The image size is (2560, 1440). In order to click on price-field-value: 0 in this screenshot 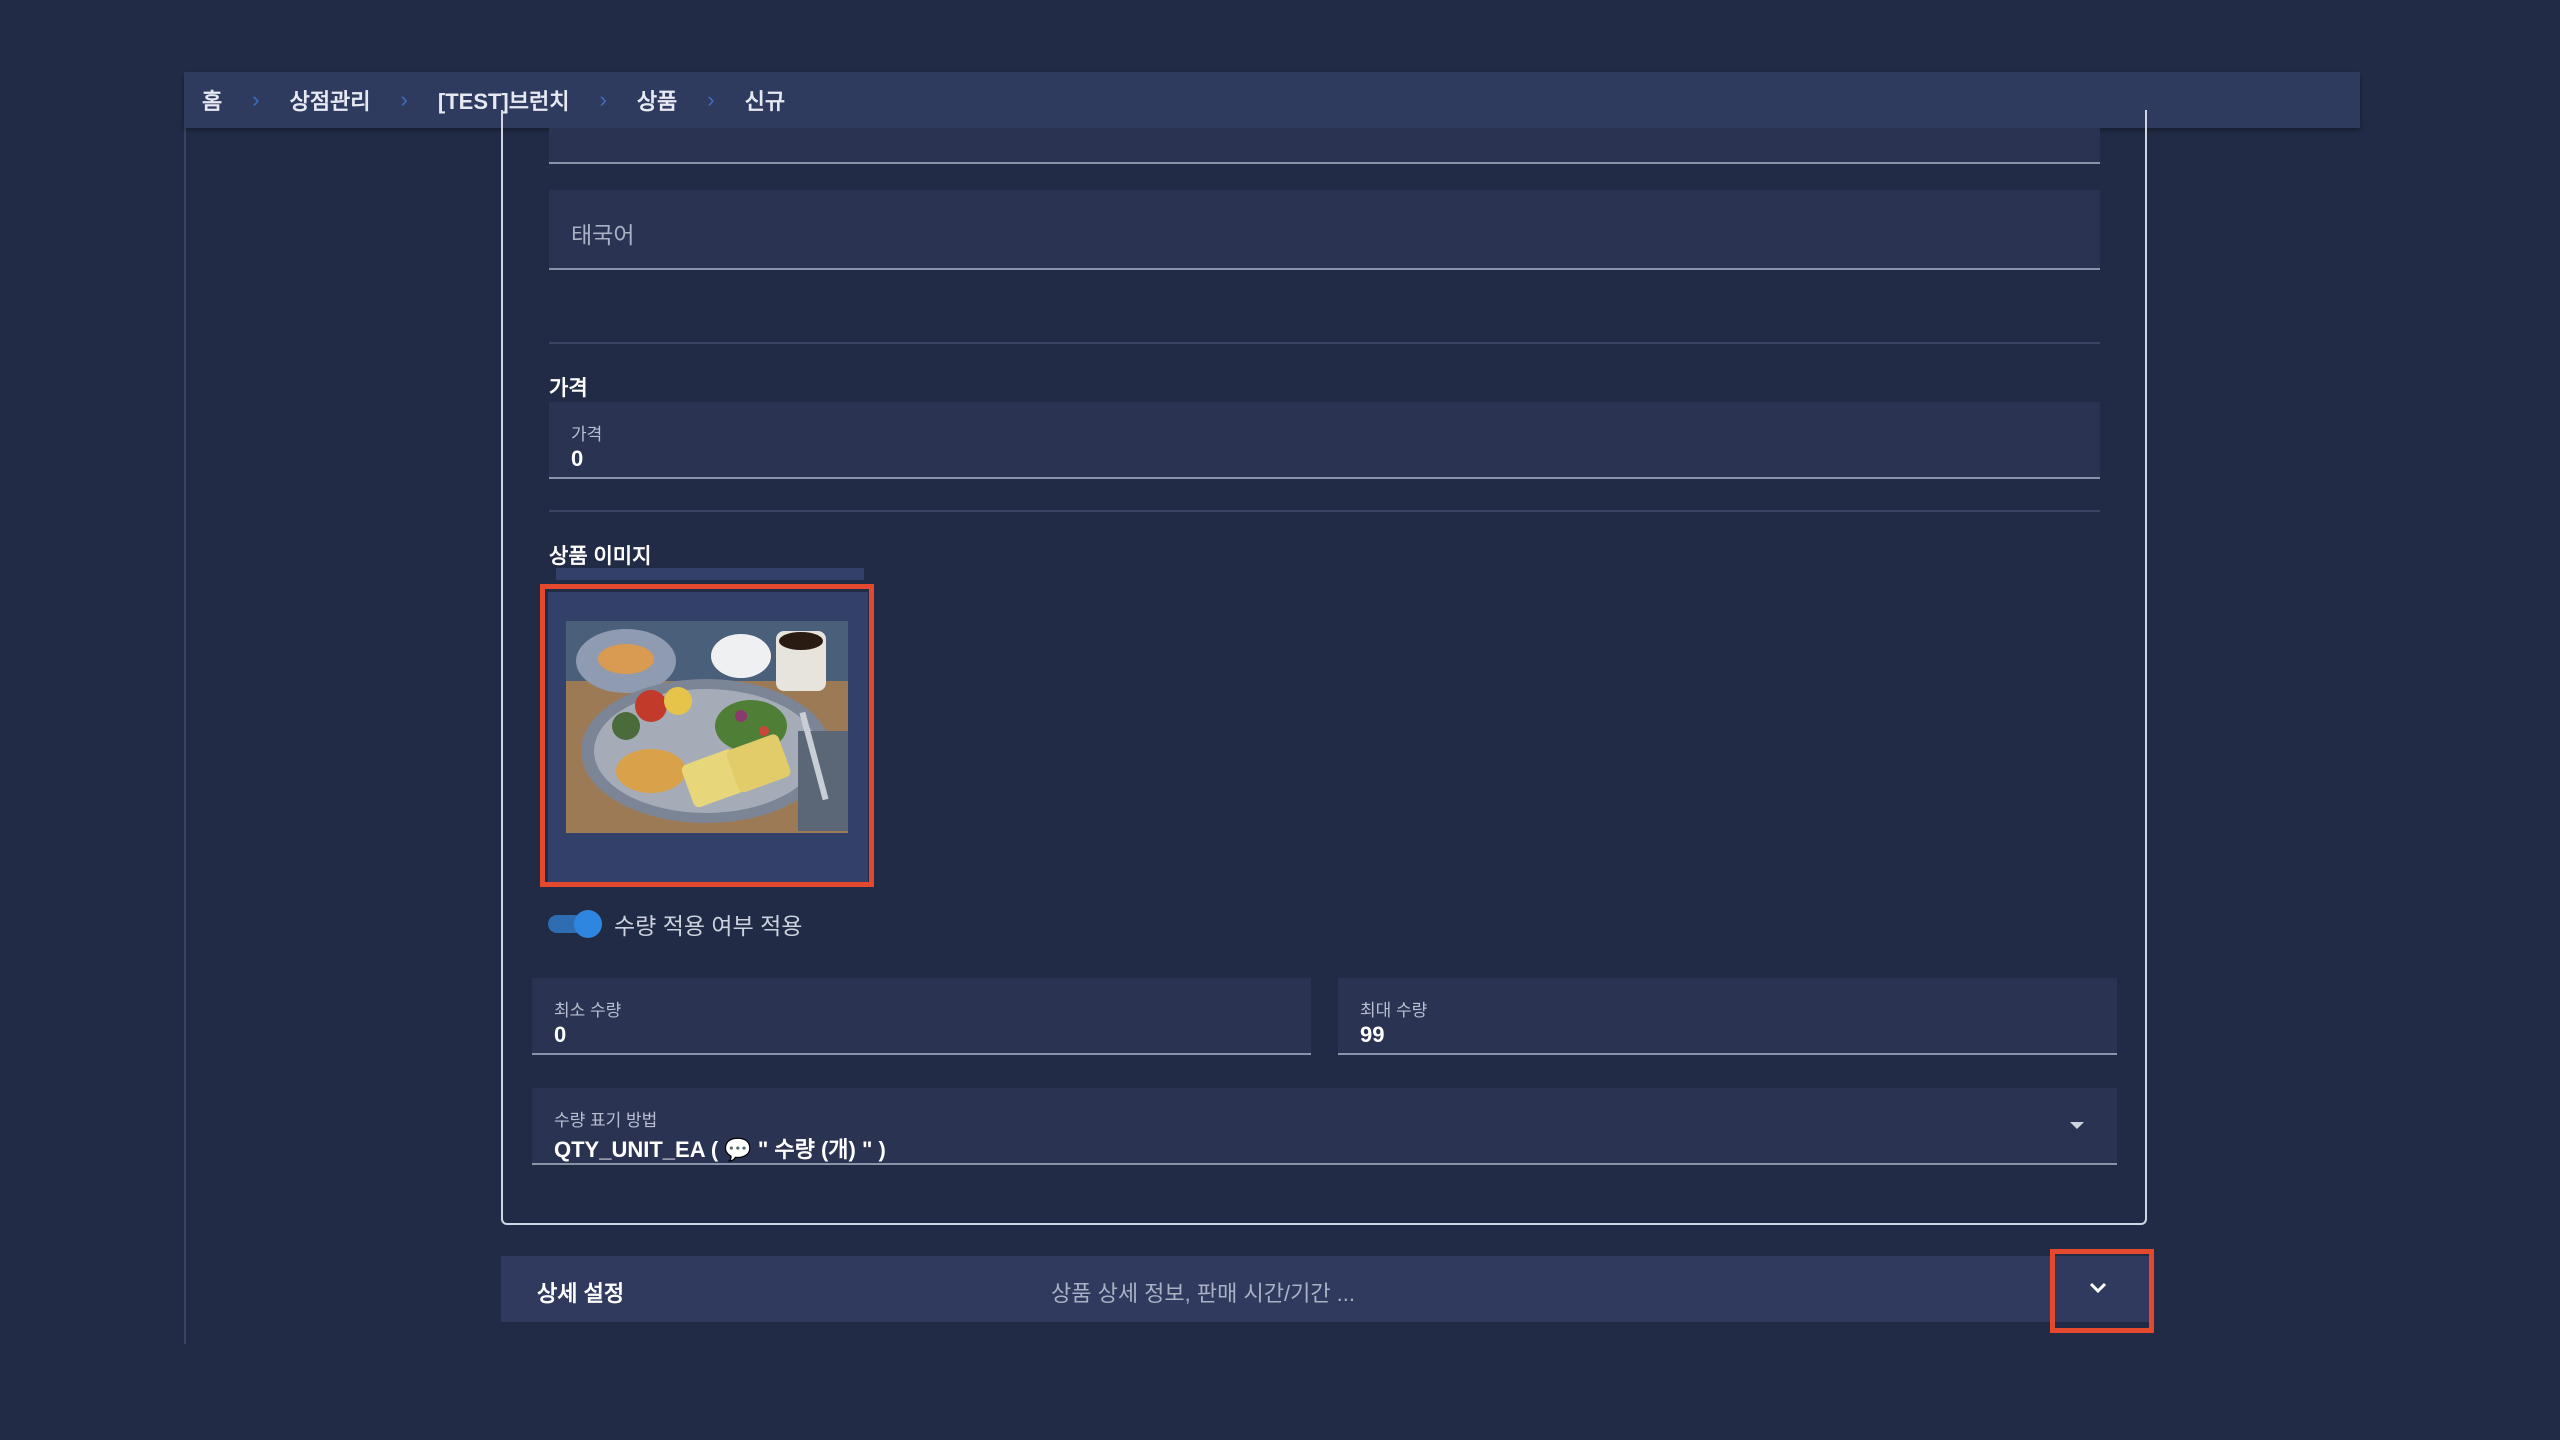, I will do `click(577, 458)`.